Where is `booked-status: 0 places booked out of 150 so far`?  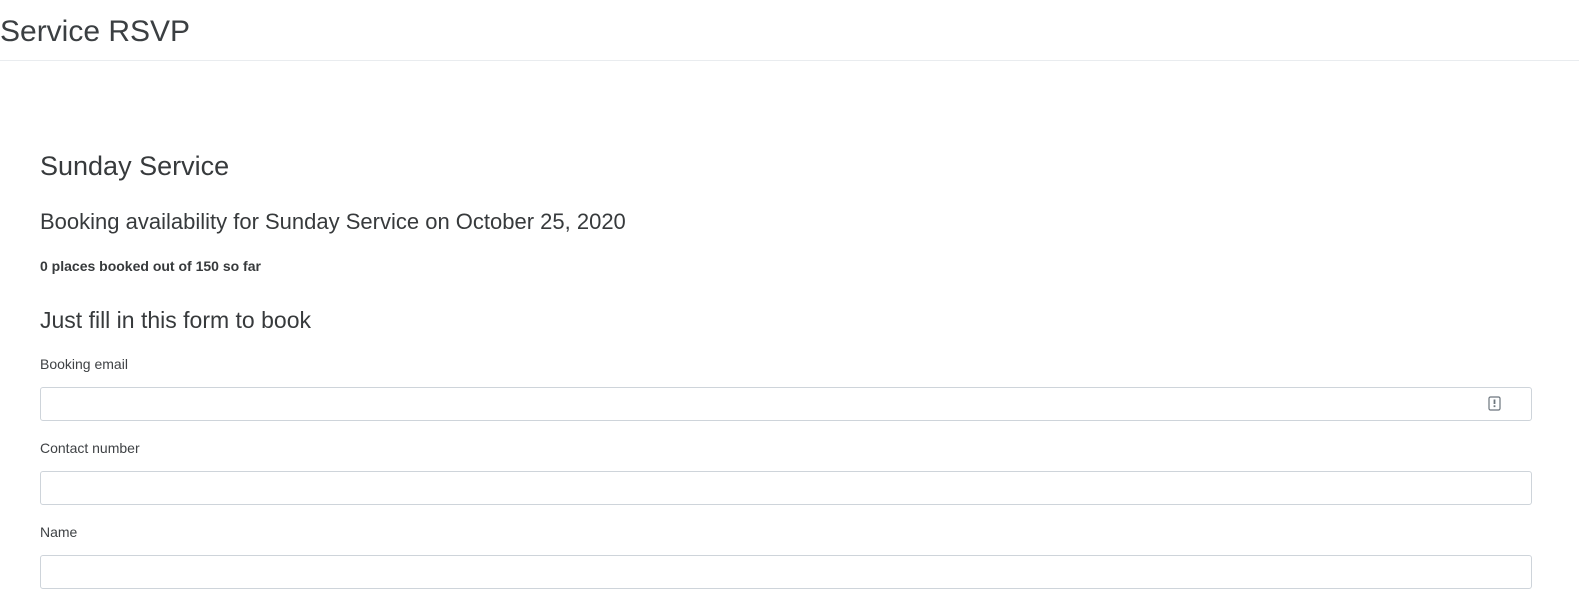 booked-status: 0 places booked out of 150 so far is located at coordinates (150, 266).